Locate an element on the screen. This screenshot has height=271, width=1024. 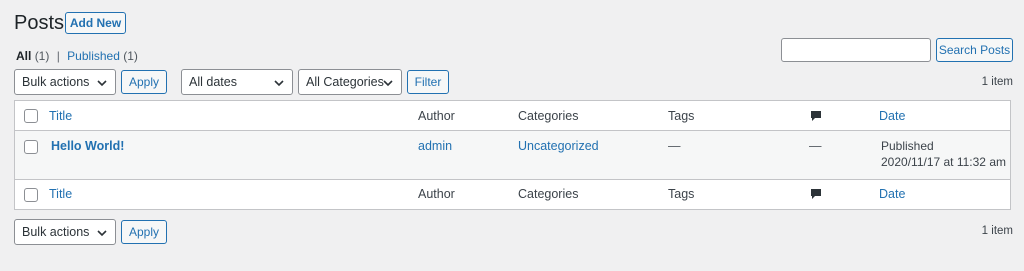
column-tags-footer: Tags is located at coordinates (681, 194).